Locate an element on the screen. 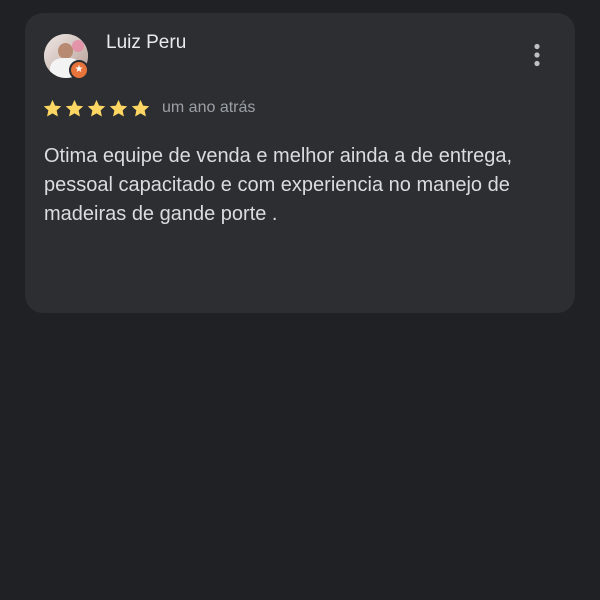 Image resolution: width=600 pixels, height=600 pixels. avatar-detail is located at coordinates (78, 46).